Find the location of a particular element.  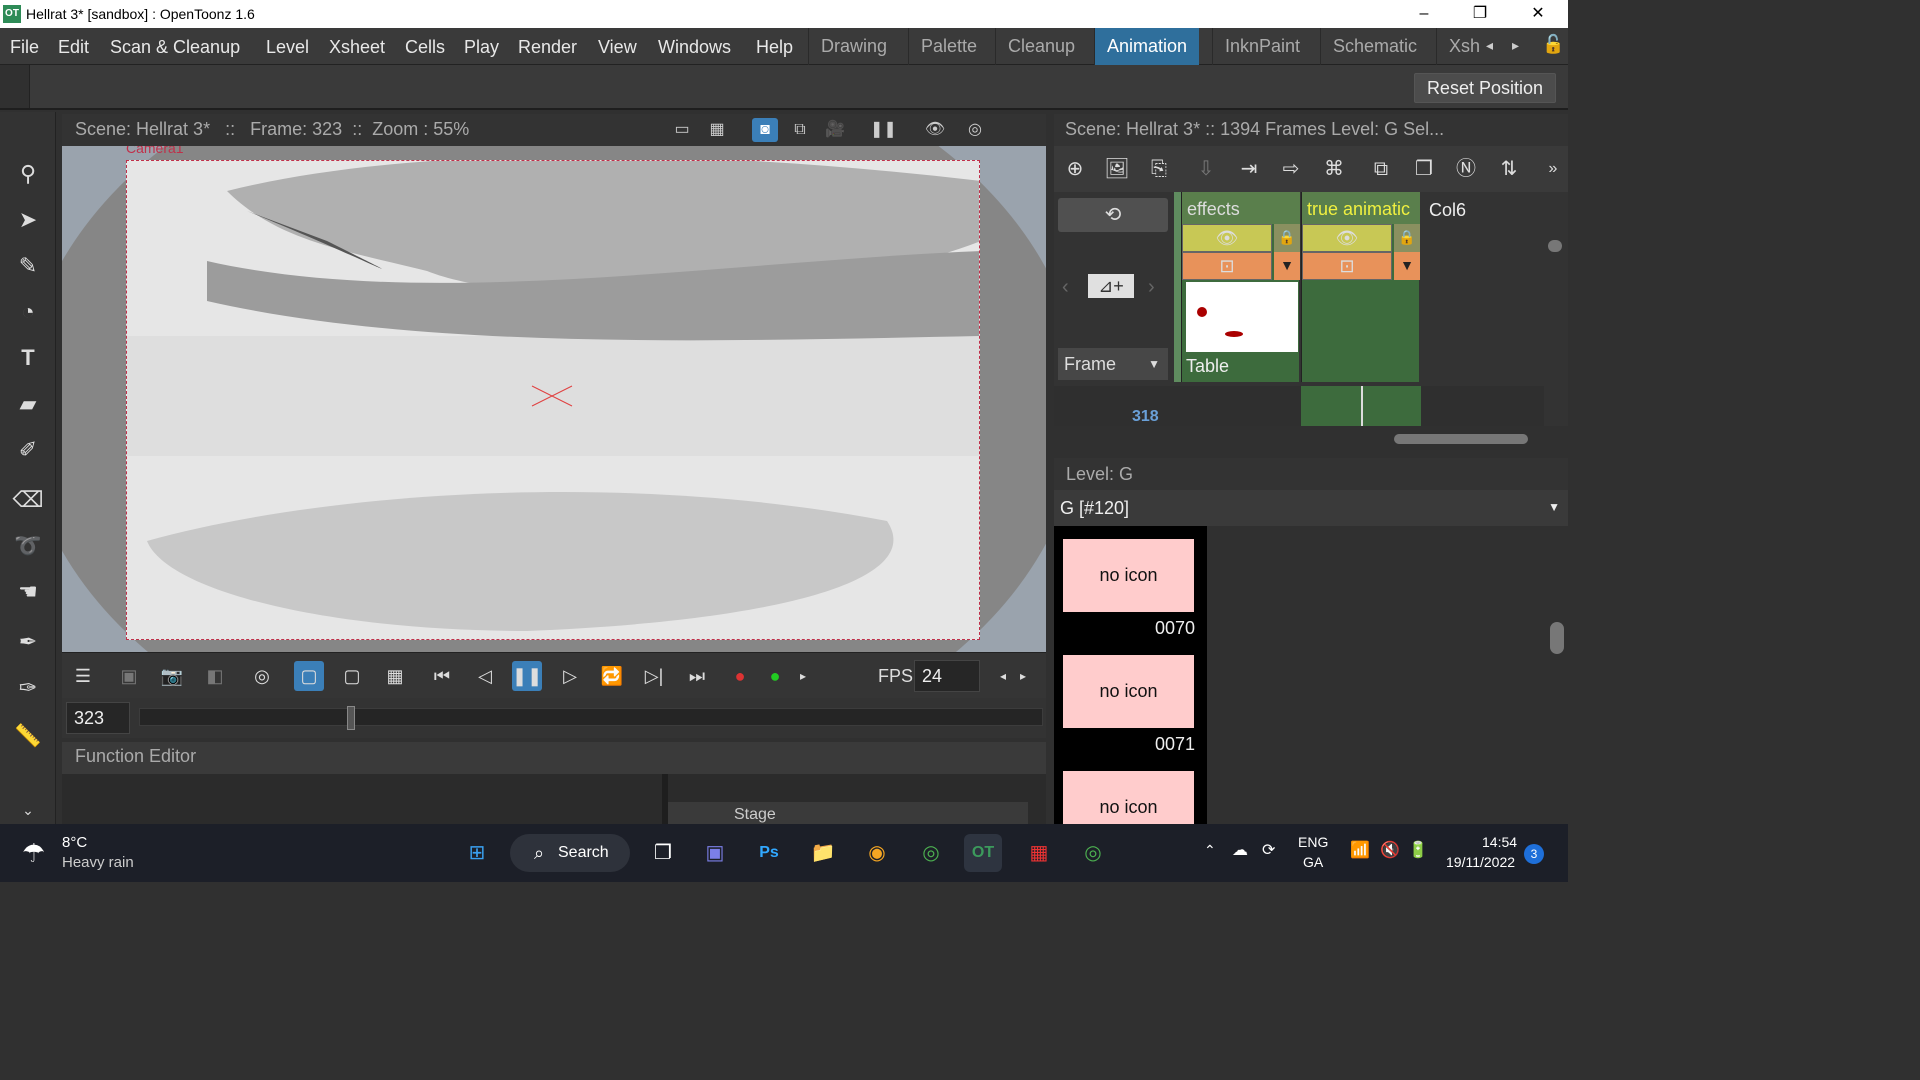

photoshop-icon: Ps is located at coordinates (769, 853).